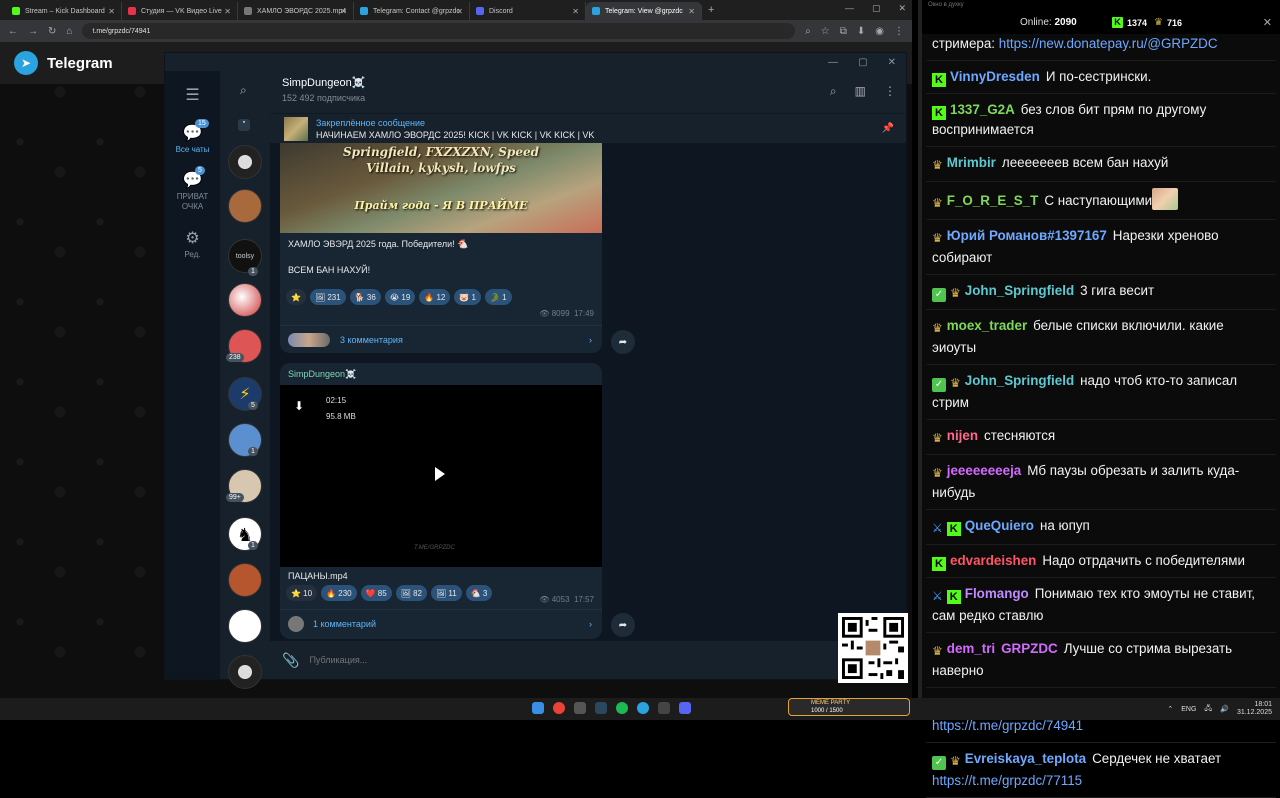 The width and height of the screenshot is (1280, 798). Describe the element at coordinates (290, 660) in the screenshot. I see `attach-icon: 📎` at that location.